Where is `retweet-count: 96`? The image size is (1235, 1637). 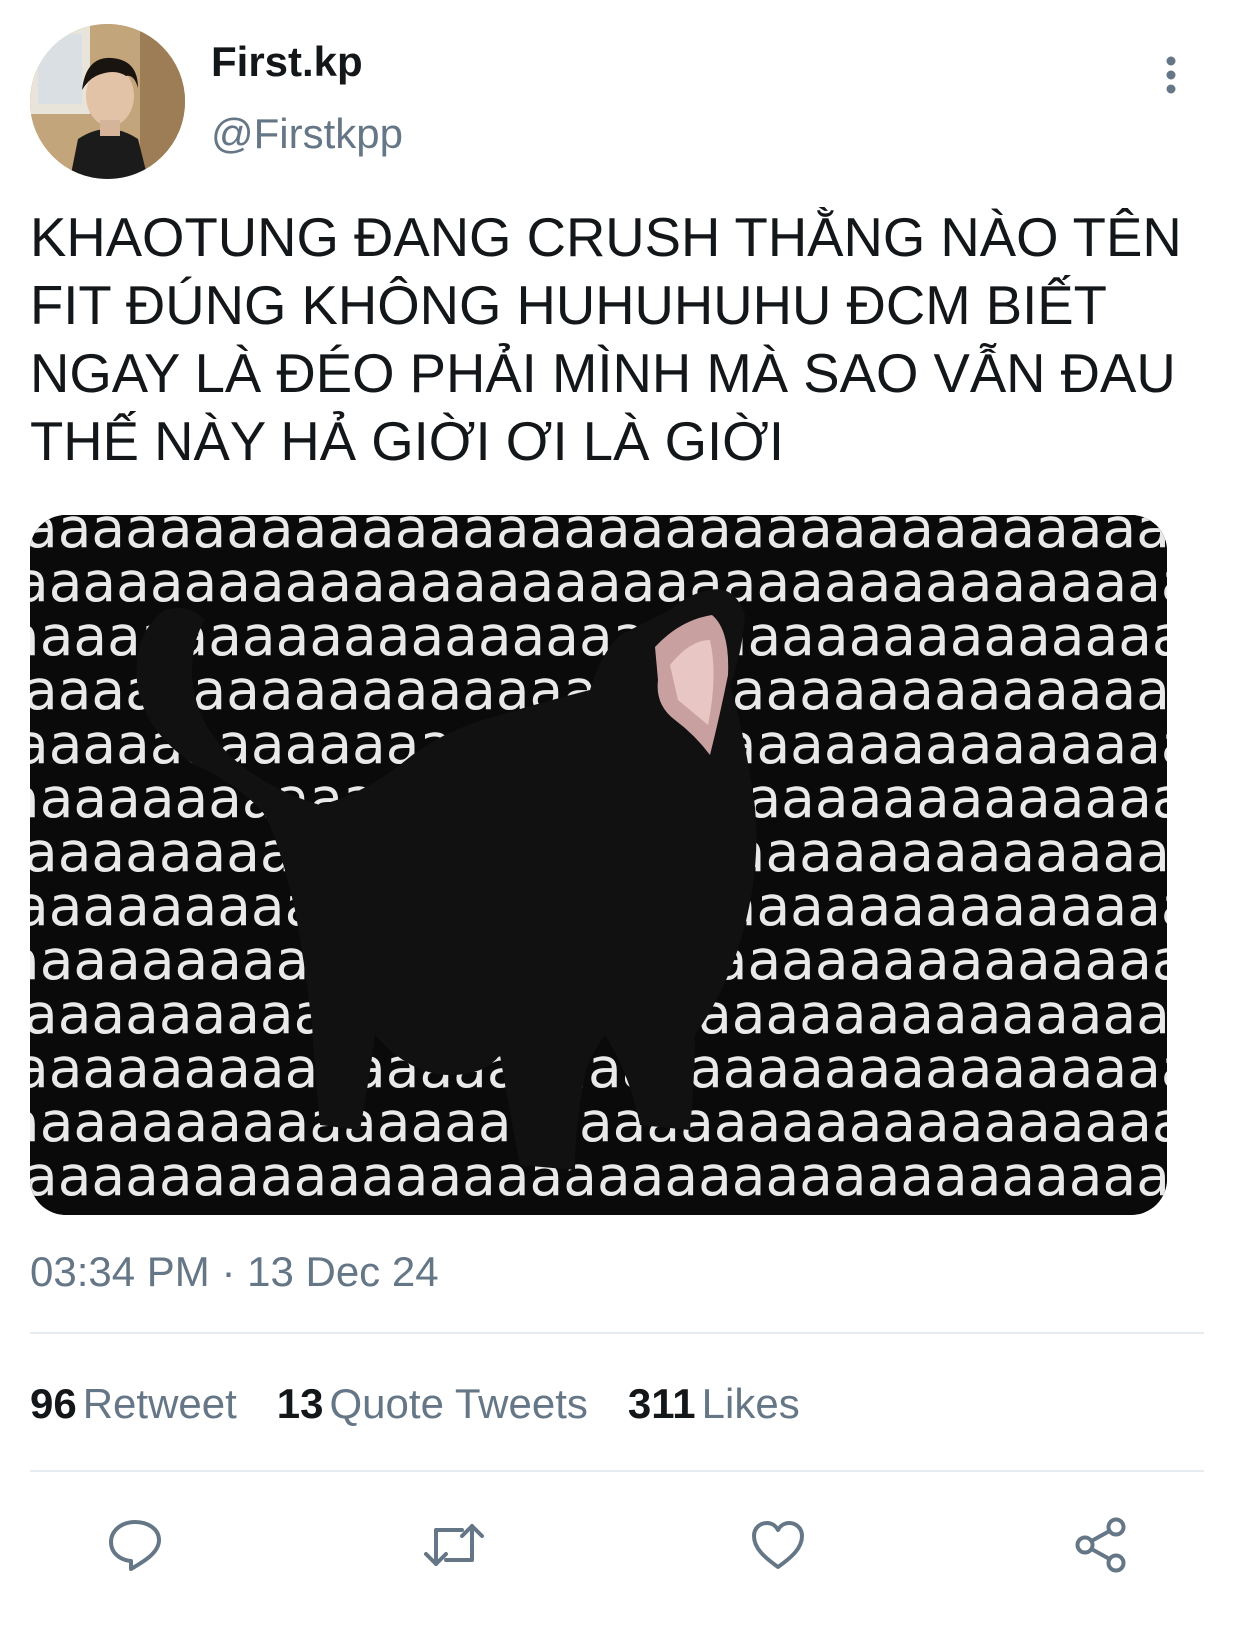
retweet-count: 96 is located at coordinates (53, 1403).